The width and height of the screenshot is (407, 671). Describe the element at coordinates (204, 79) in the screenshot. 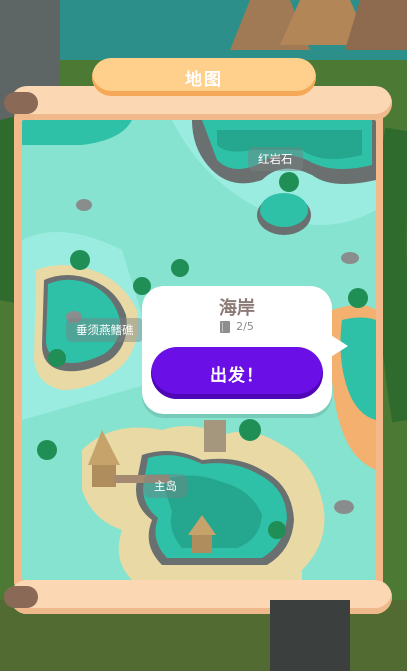

I see `map-title: 地图` at that location.